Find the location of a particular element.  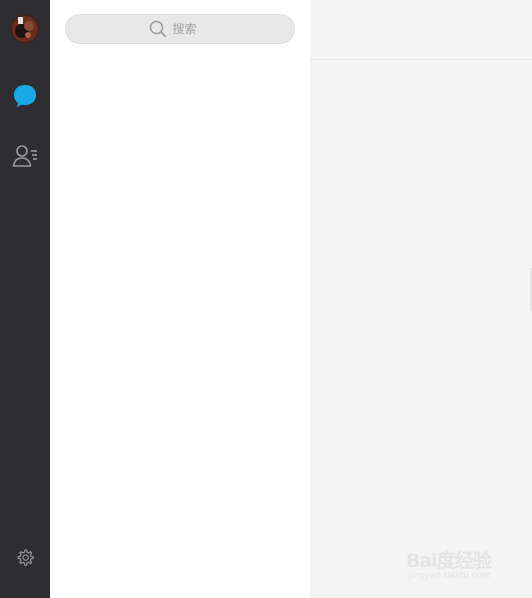

contacts-icon is located at coordinates (24, 156).